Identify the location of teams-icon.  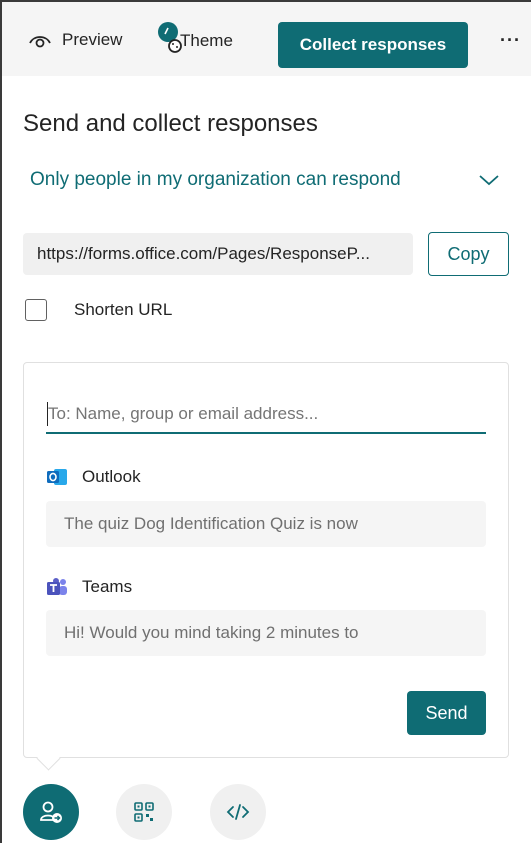
(57, 586).